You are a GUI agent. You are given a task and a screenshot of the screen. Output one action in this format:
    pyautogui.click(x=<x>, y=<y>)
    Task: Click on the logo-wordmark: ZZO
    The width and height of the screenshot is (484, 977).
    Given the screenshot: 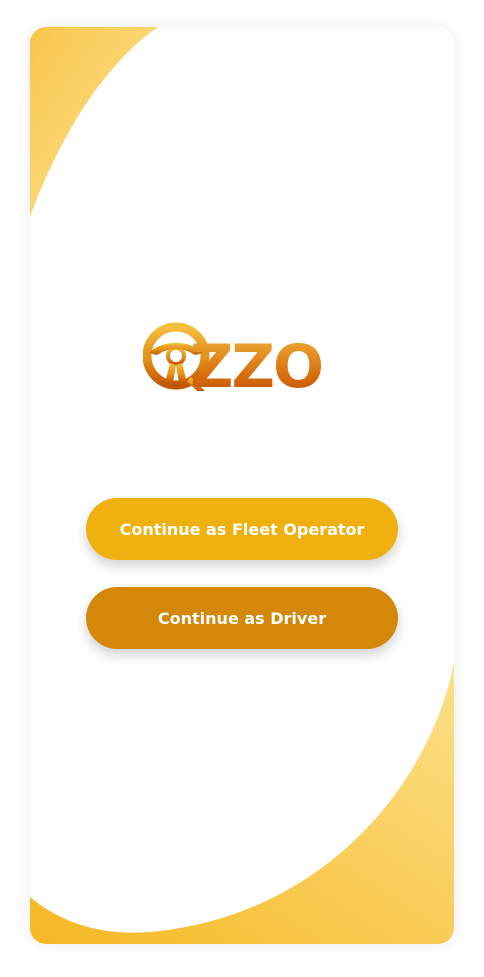 What is the action you would take?
    pyautogui.click(x=257, y=367)
    